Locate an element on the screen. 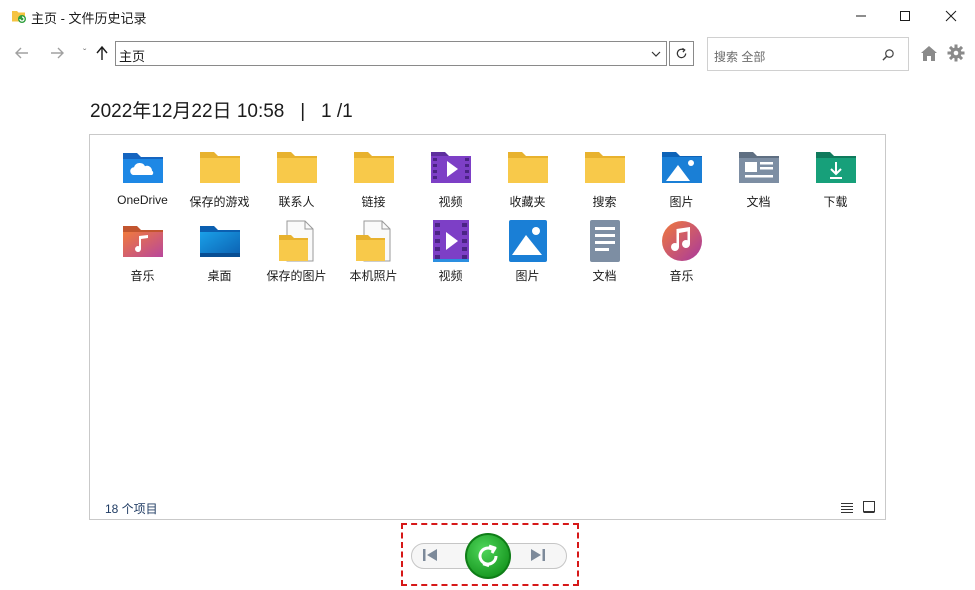 Image resolution: width=975 pixels, height=590 pixels. list-item: 保存的图片 is located at coordinates (296, 256).